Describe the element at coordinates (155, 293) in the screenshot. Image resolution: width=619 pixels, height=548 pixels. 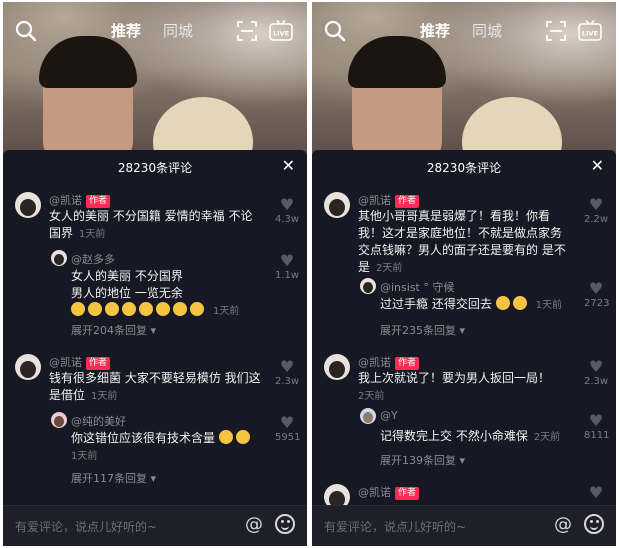
I see `reply-text: 女人的美丽 不分国界 男人的地位 一览无余 1天前` at that location.